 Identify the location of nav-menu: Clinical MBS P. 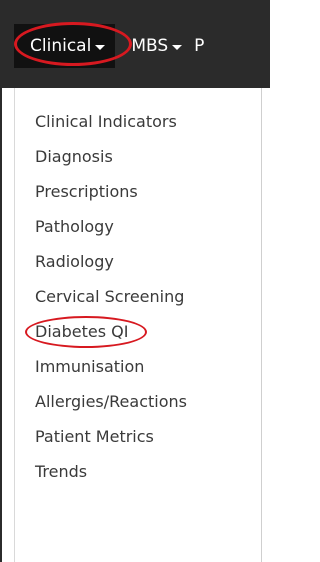
(109, 45).